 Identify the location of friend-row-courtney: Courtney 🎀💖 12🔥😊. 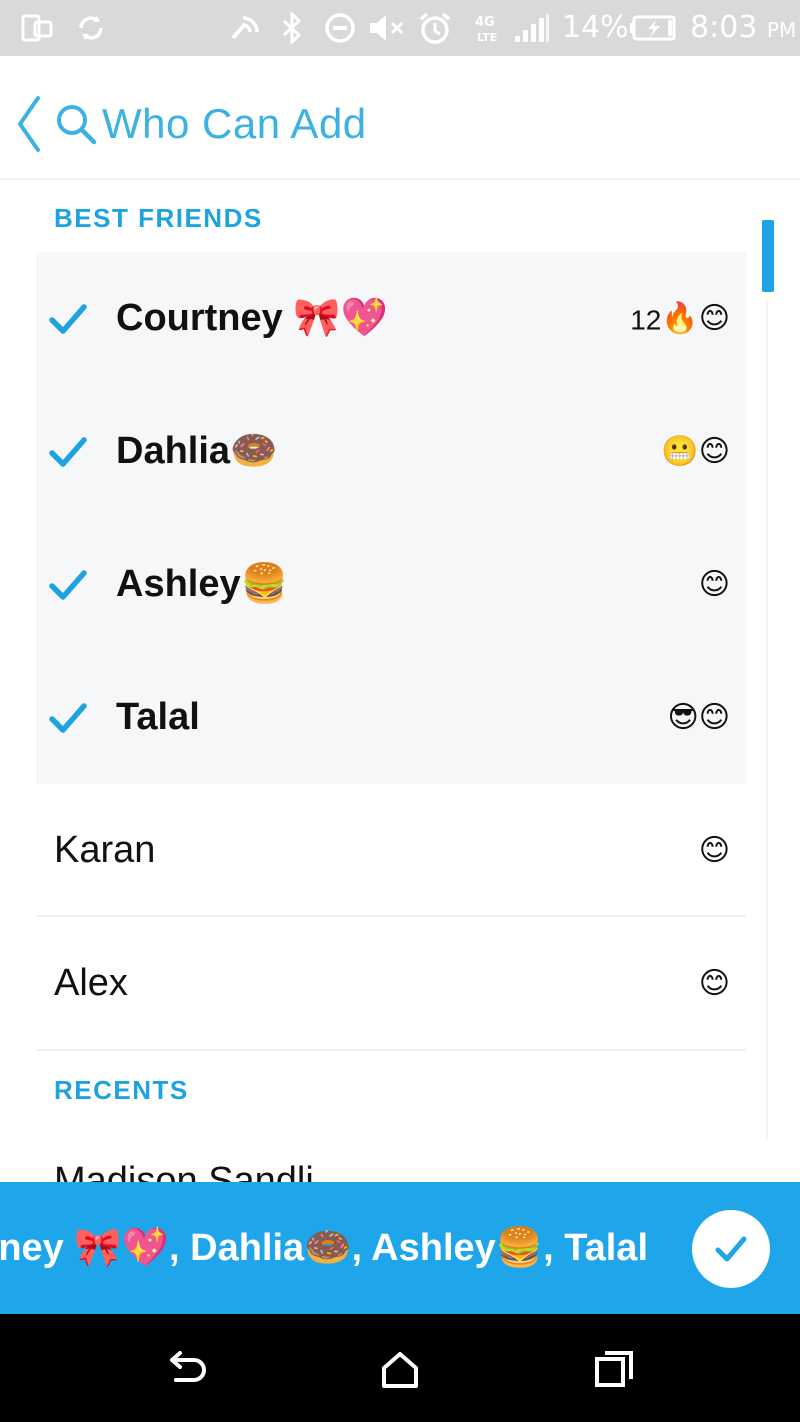
(391, 318).